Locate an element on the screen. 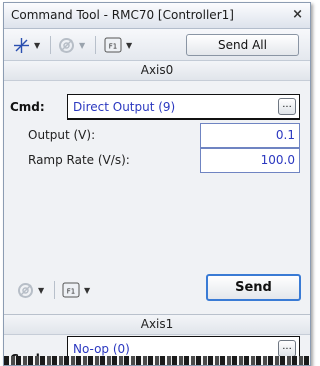 Image resolution: width=320 pixels, height=366 pixels. param-row-ramp-rate: Ramp Rate (V/s): 100.0 is located at coordinates (157, 160).